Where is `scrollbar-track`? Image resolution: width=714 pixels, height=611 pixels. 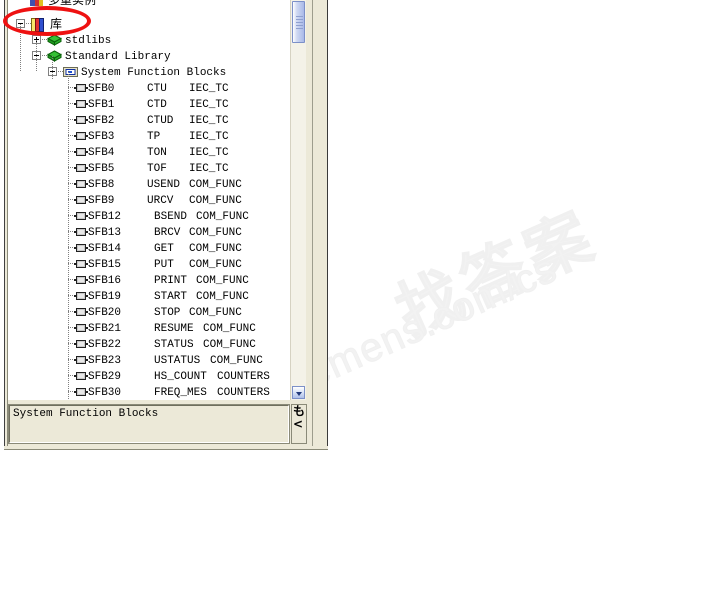
scrollbar-track is located at coordinates (298, 200).